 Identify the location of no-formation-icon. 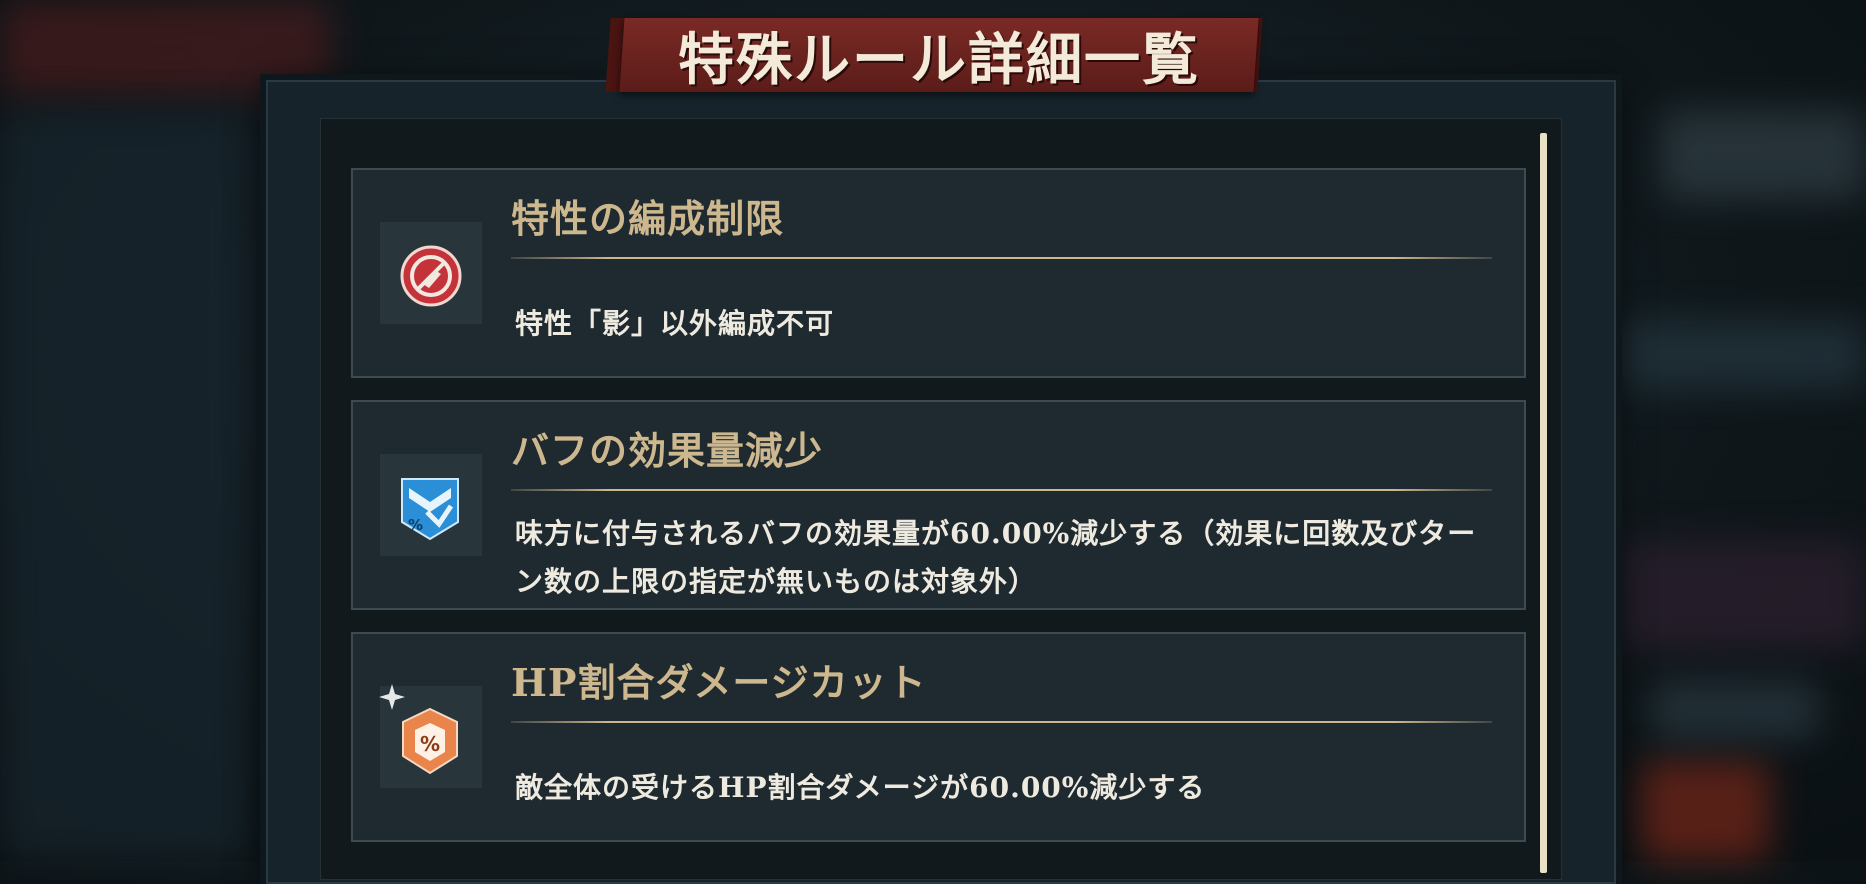
(431, 276).